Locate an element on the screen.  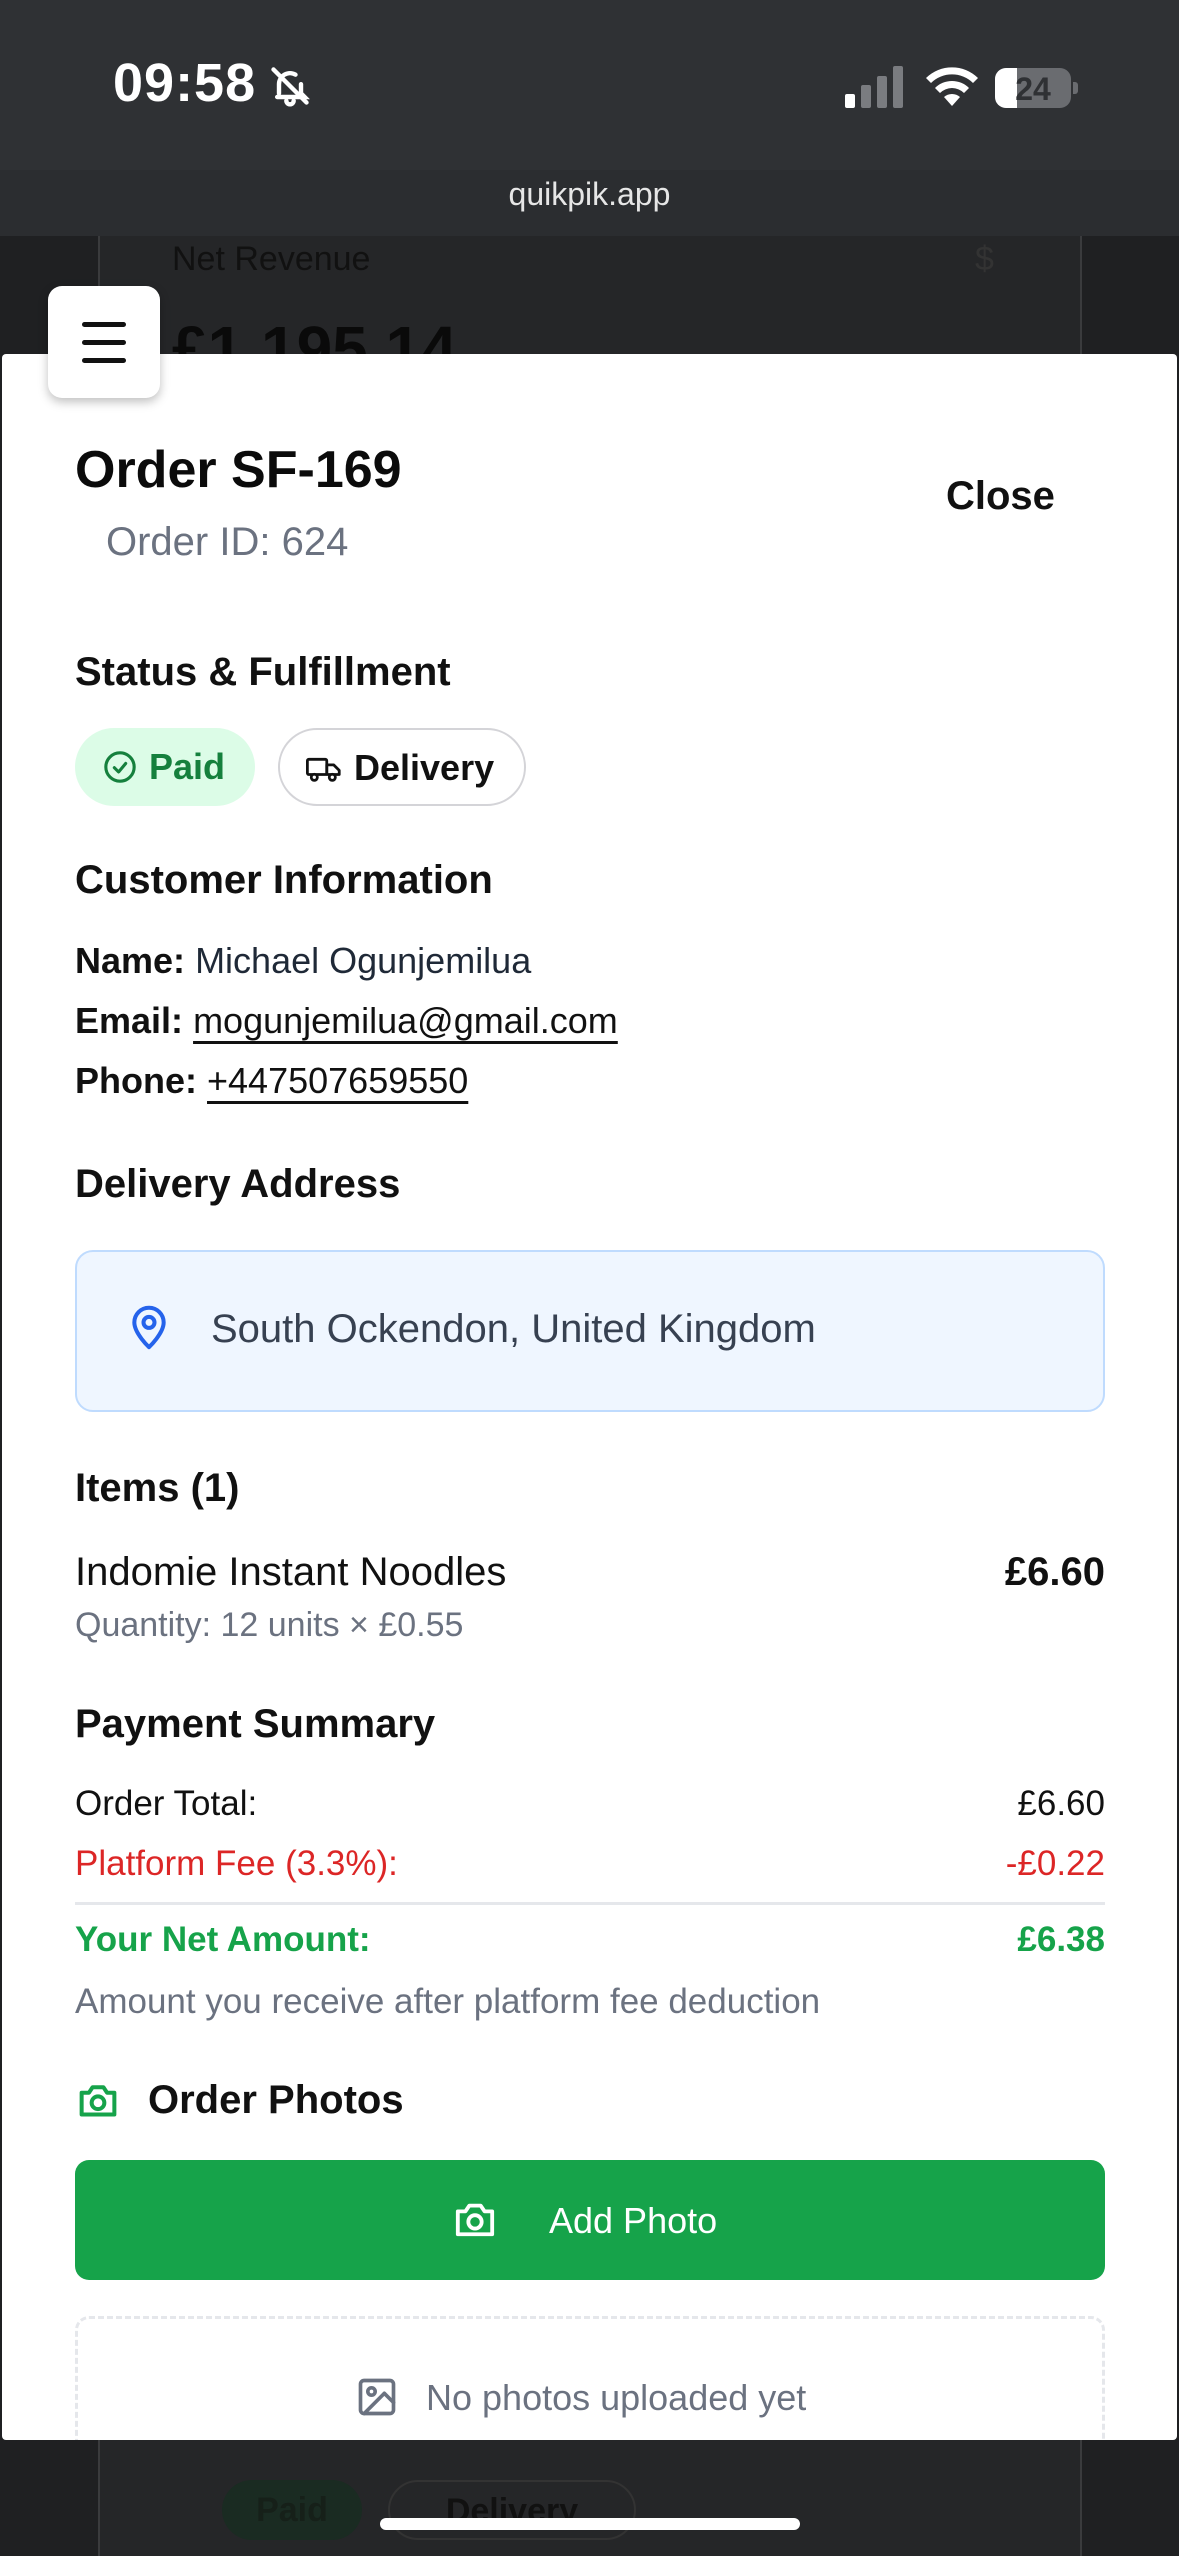
truck-icon is located at coordinates (323, 769).